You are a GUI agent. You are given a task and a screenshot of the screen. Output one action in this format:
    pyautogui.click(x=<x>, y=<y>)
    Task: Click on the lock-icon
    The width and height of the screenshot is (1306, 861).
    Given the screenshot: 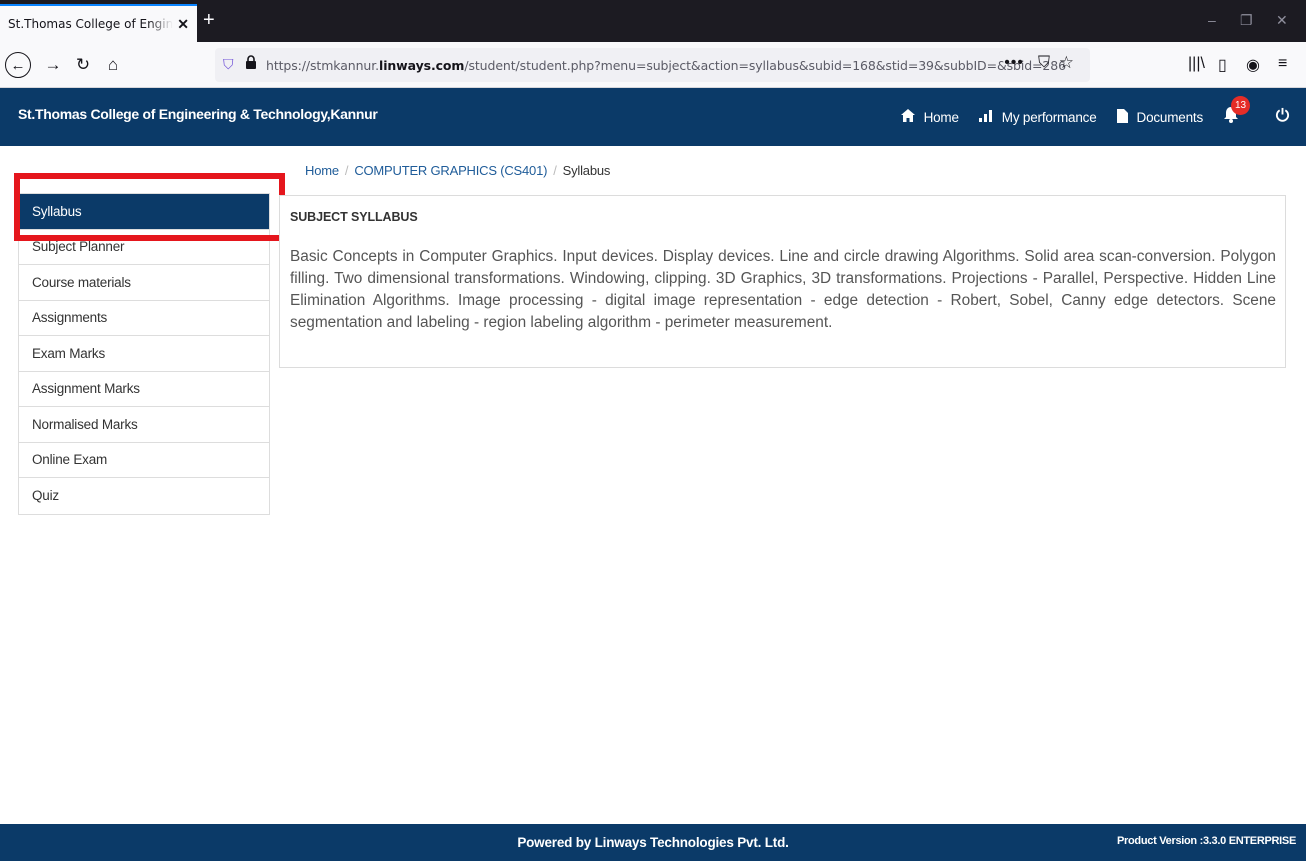 What is the action you would take?
    pyautogui.click(x=251, y=62)
    